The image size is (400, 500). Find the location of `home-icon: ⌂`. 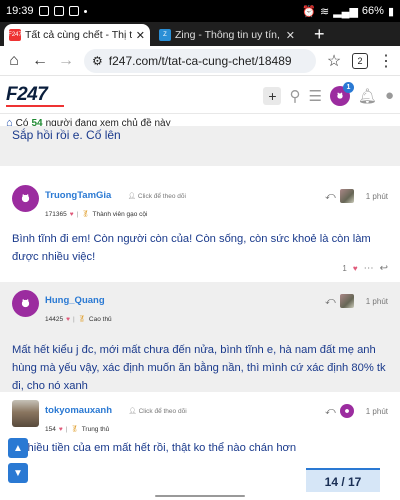

home-icon: ⌂ is located at coordinates (14, 61).